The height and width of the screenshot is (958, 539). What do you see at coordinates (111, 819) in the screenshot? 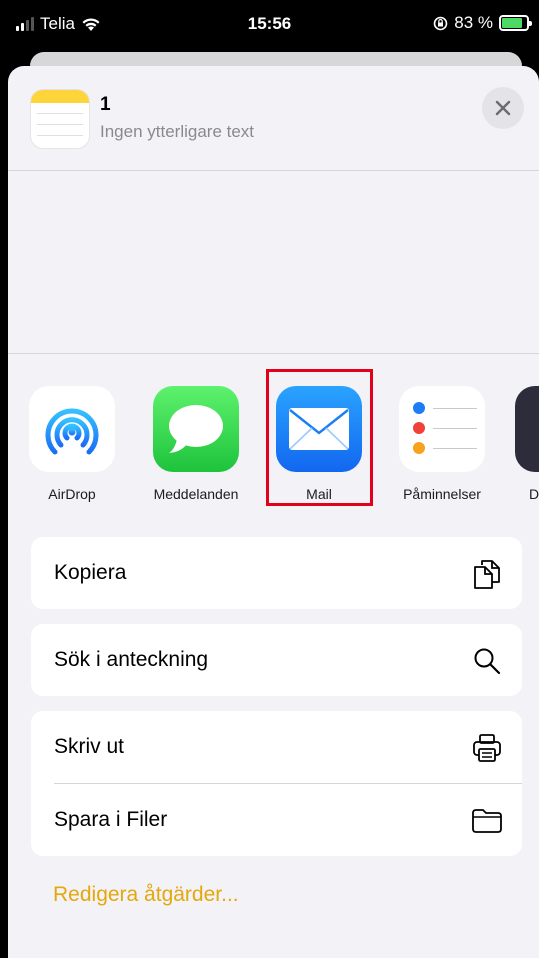
I see `action-label: Spara i Filer` at bounding box center [111, 819].